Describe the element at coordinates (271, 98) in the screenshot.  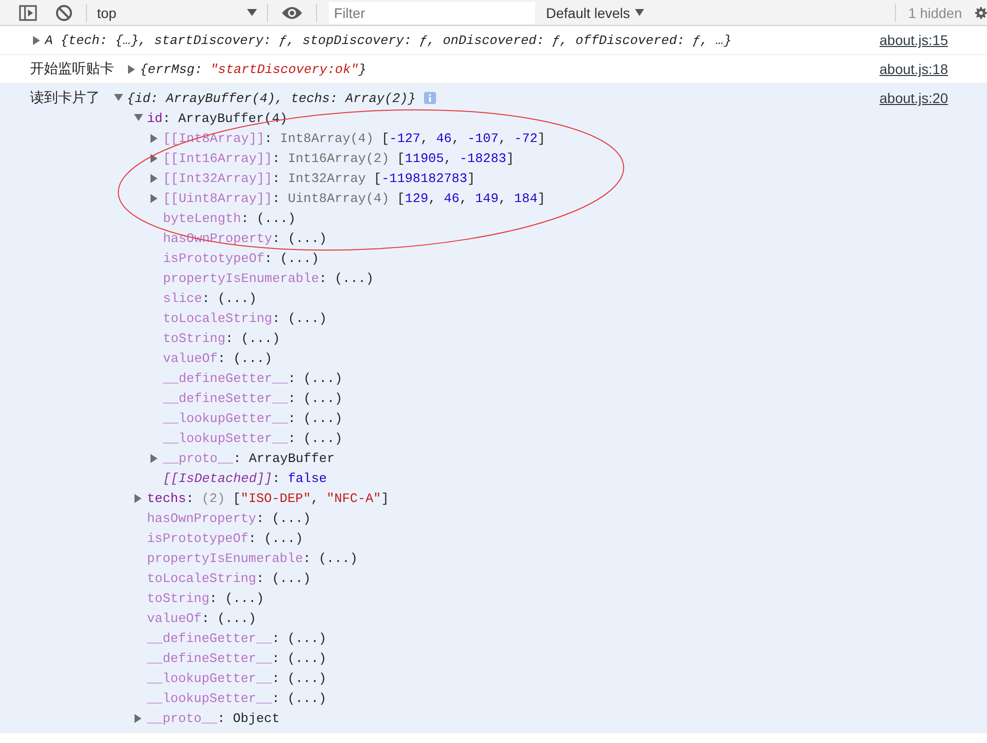
I see `object-preview: {id: ArrayBuffer(4), techs: Array(2)}` at that location.